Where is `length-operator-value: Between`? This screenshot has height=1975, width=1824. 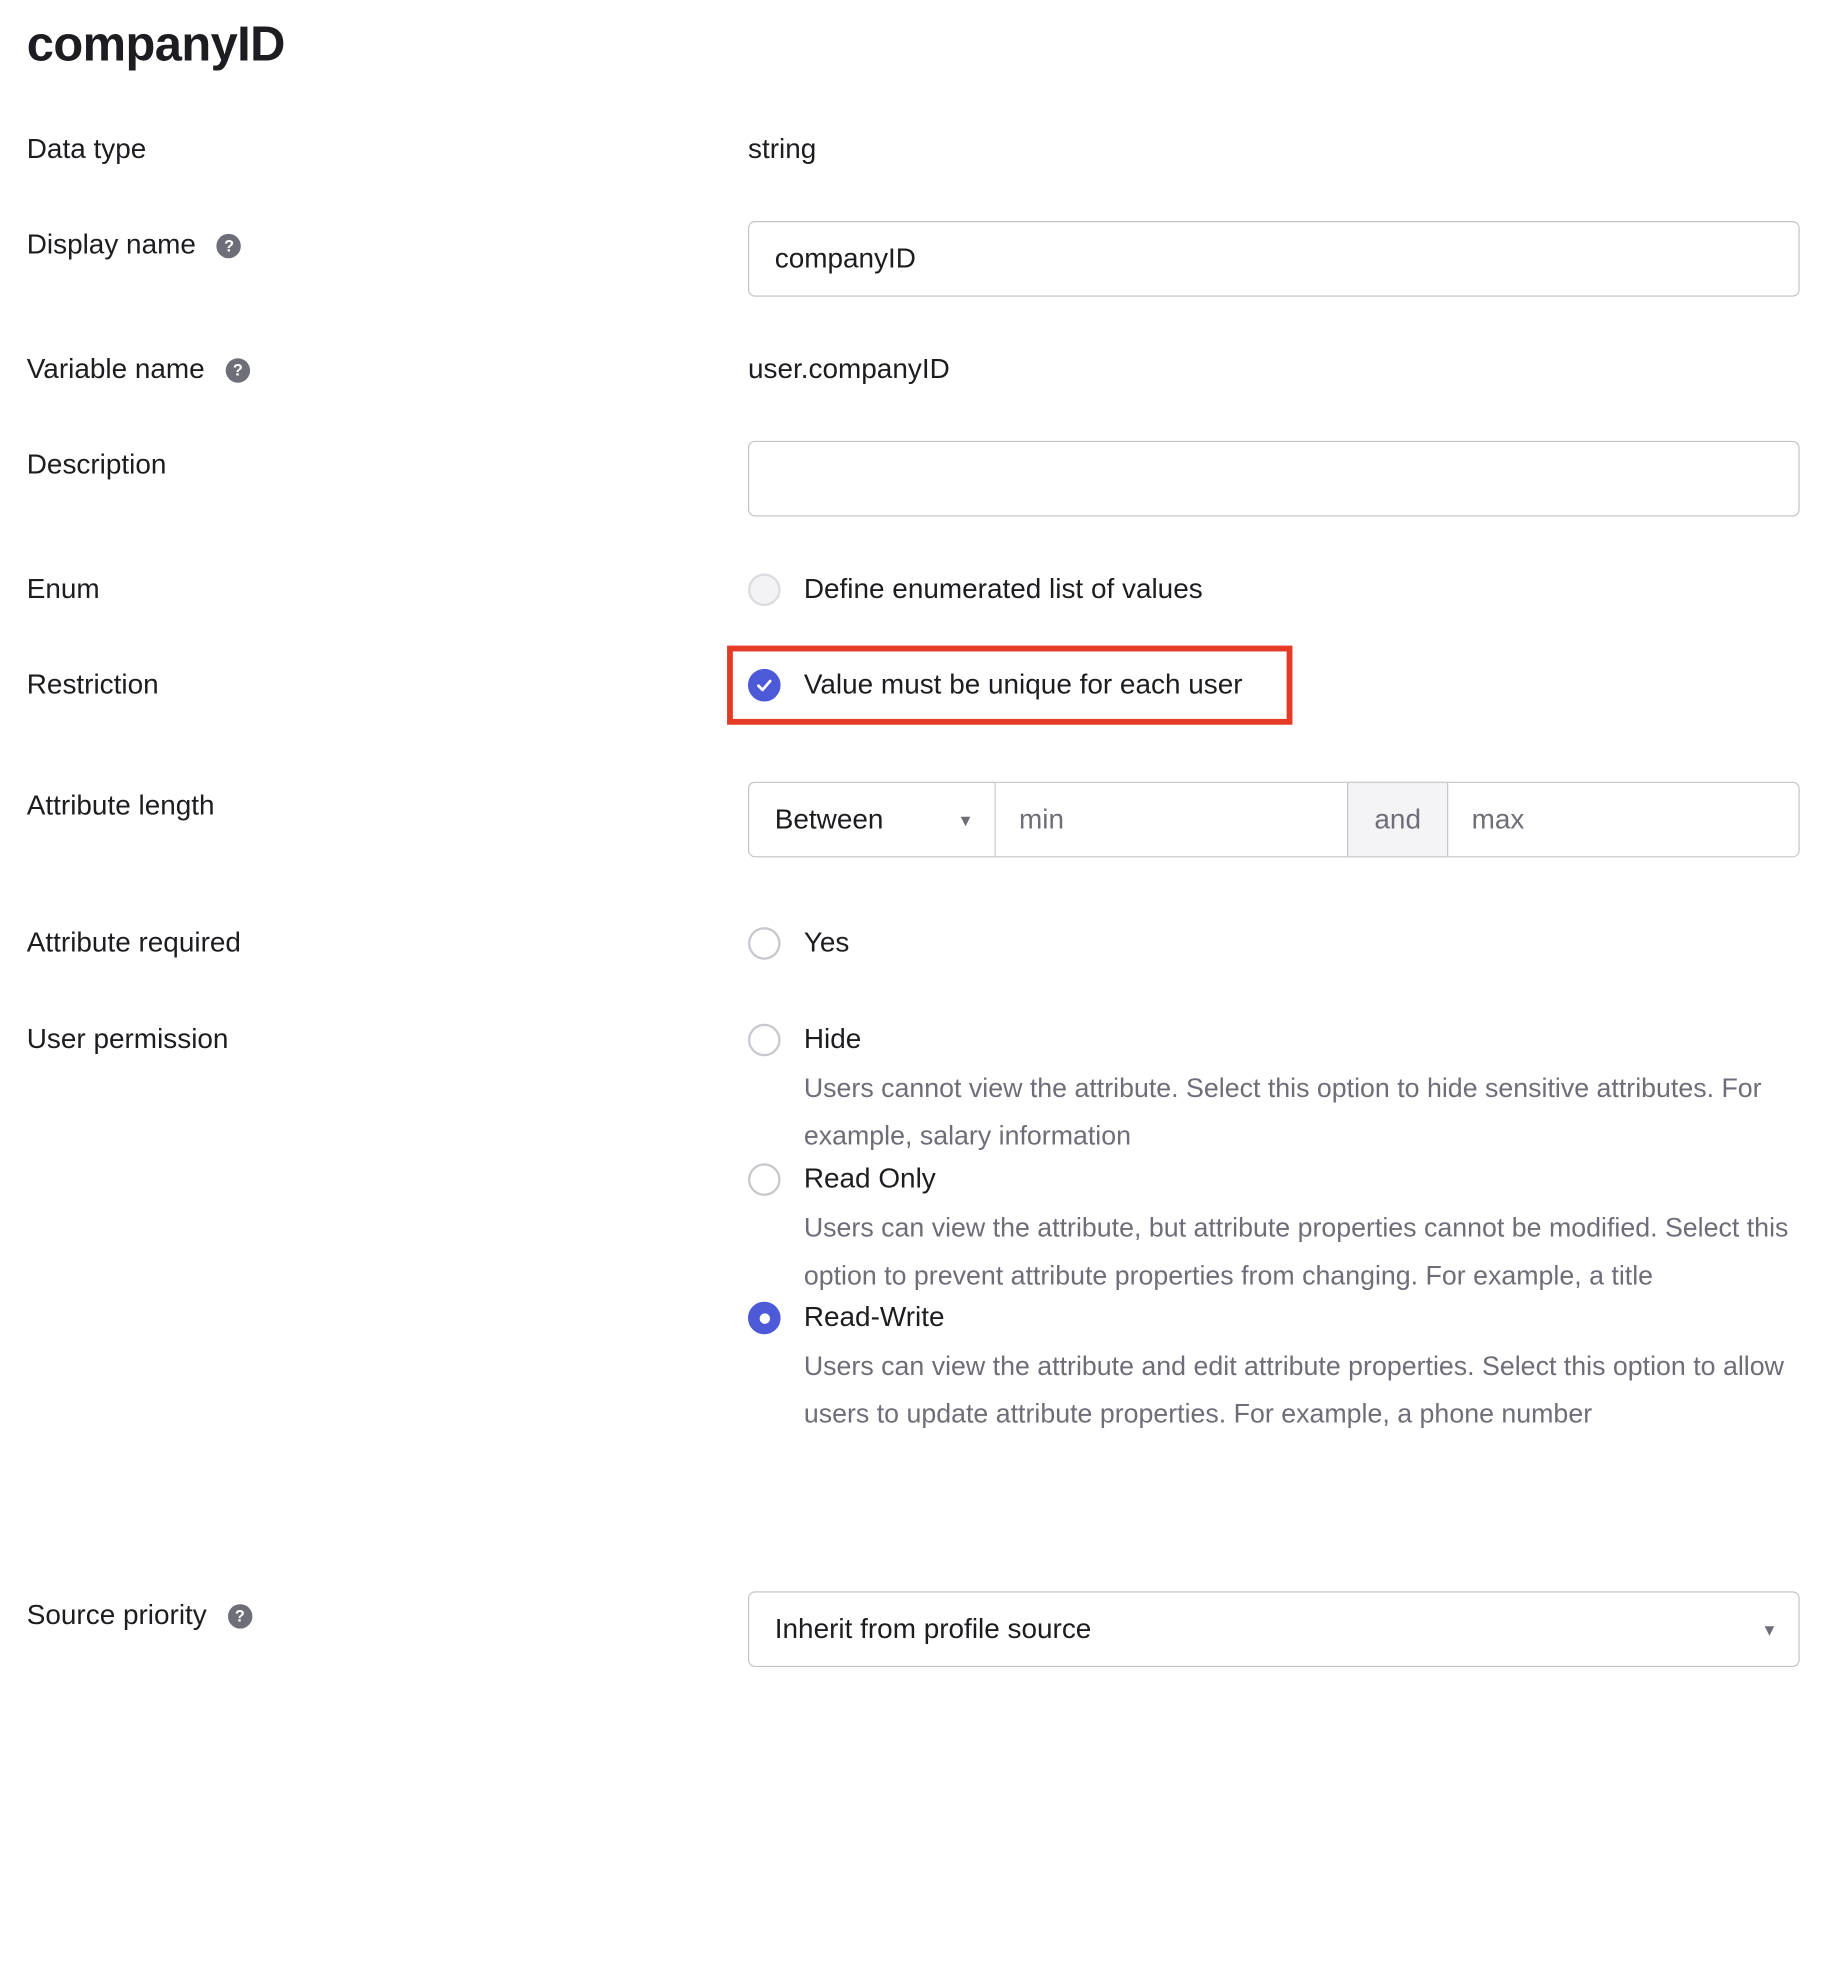 length-operator-value: Between is located at coordinates (829, 819).